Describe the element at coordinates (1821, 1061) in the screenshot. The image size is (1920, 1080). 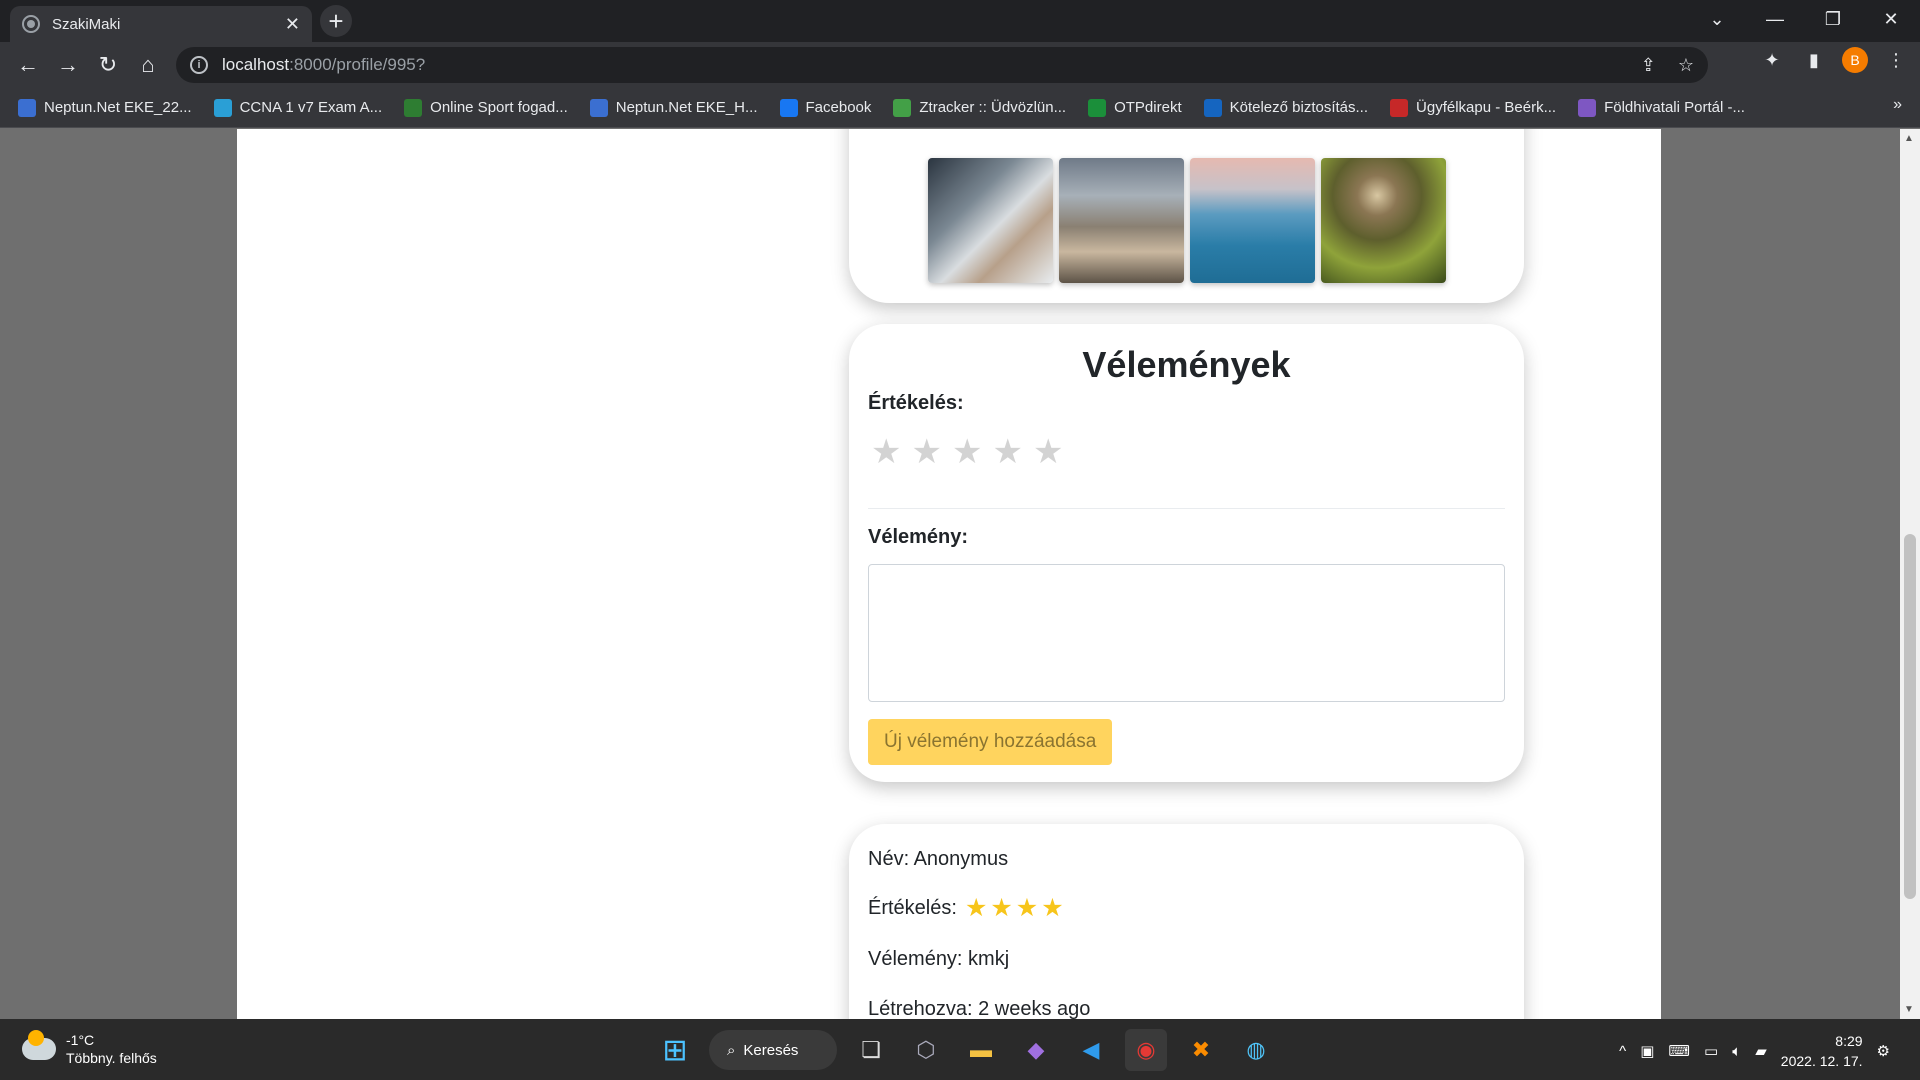
I see `clock-date: 2022. 12. 17.` at that location.